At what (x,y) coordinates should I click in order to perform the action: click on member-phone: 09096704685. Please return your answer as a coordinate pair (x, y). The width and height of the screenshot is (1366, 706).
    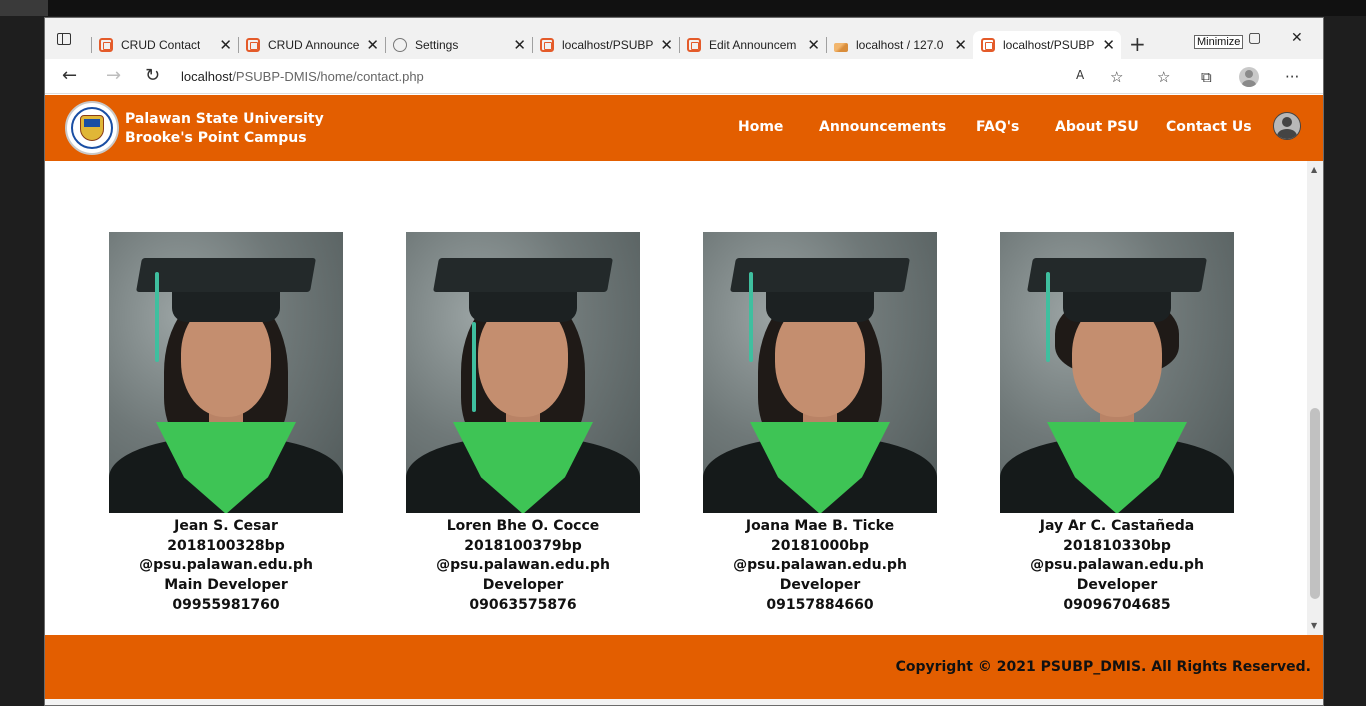
    Looking at the image, I should click on (1117, 604).